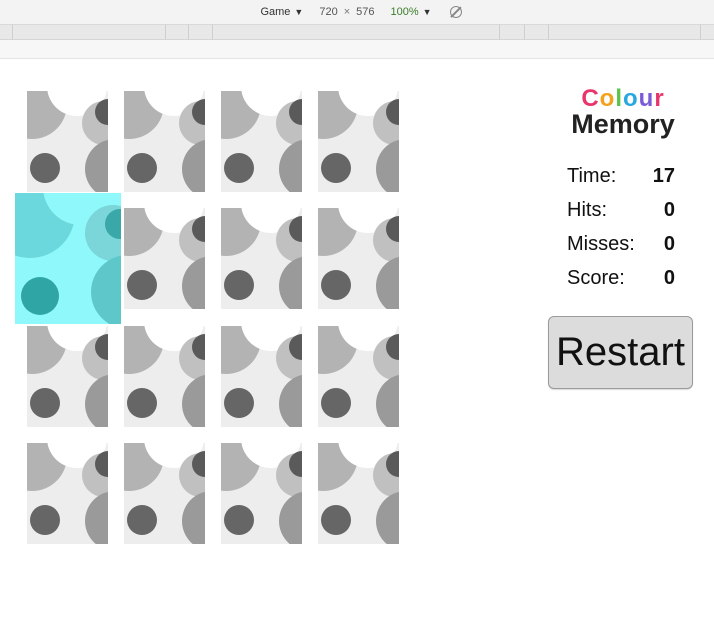 This screenshot has width=714, height=629. What do you see at coordinates (620, 352) in the screenshot?
I see `restart-button: Restart` at bounding box center [620, 352].